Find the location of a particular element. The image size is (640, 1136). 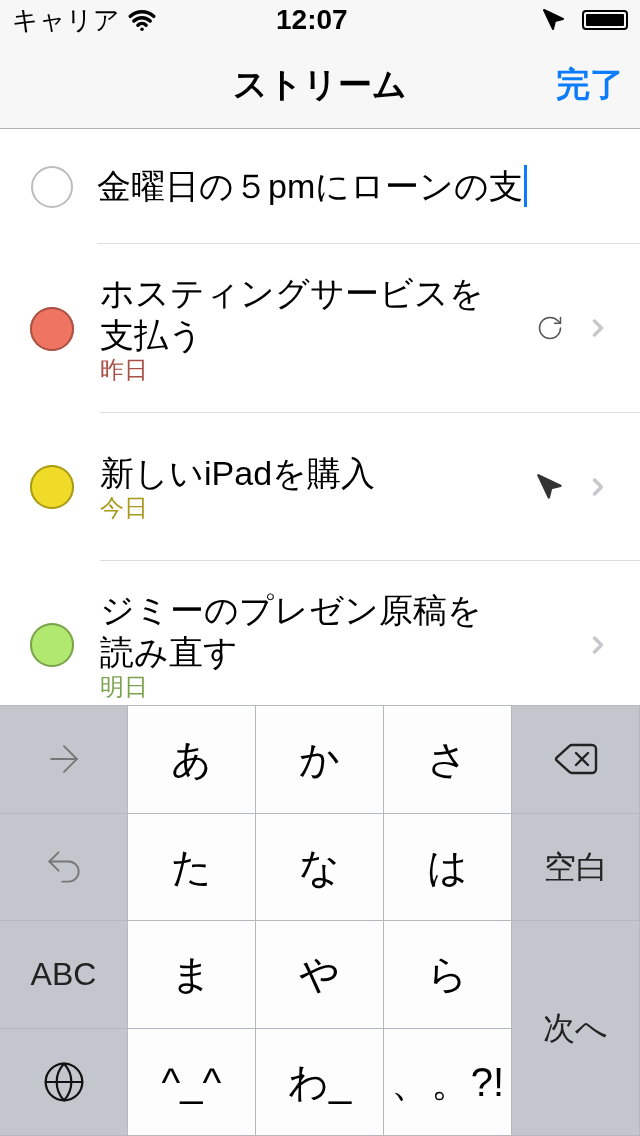

clock: 12:07 is located at coordinates (312, 20).